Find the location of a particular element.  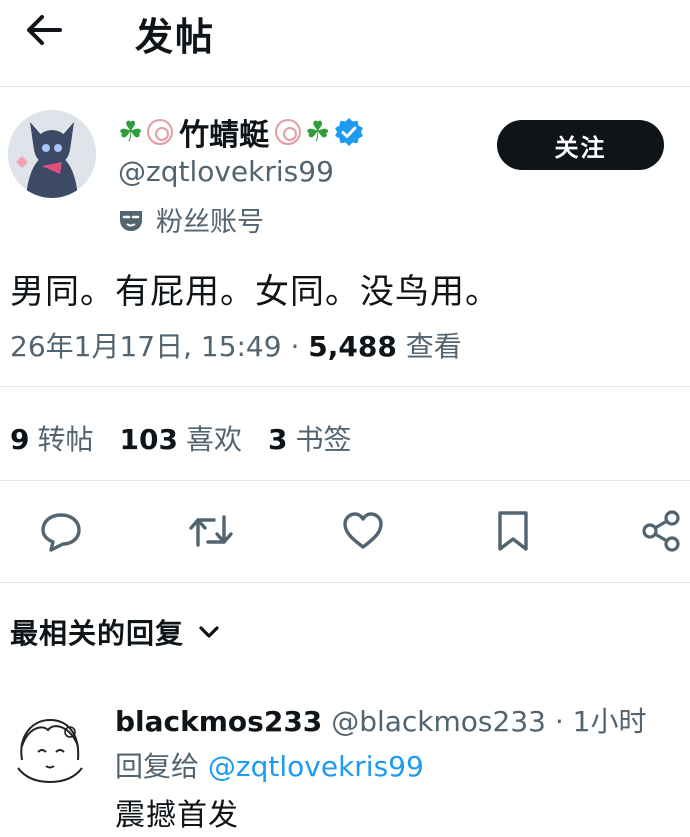

retweets-count: 9 is located at coordinates (20, 439).